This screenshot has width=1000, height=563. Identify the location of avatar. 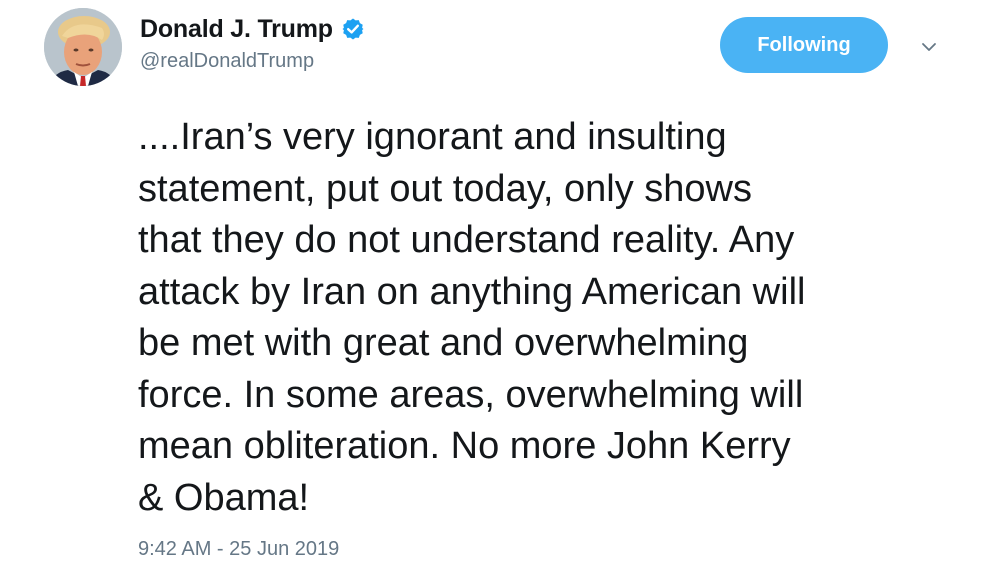
(83, 47).